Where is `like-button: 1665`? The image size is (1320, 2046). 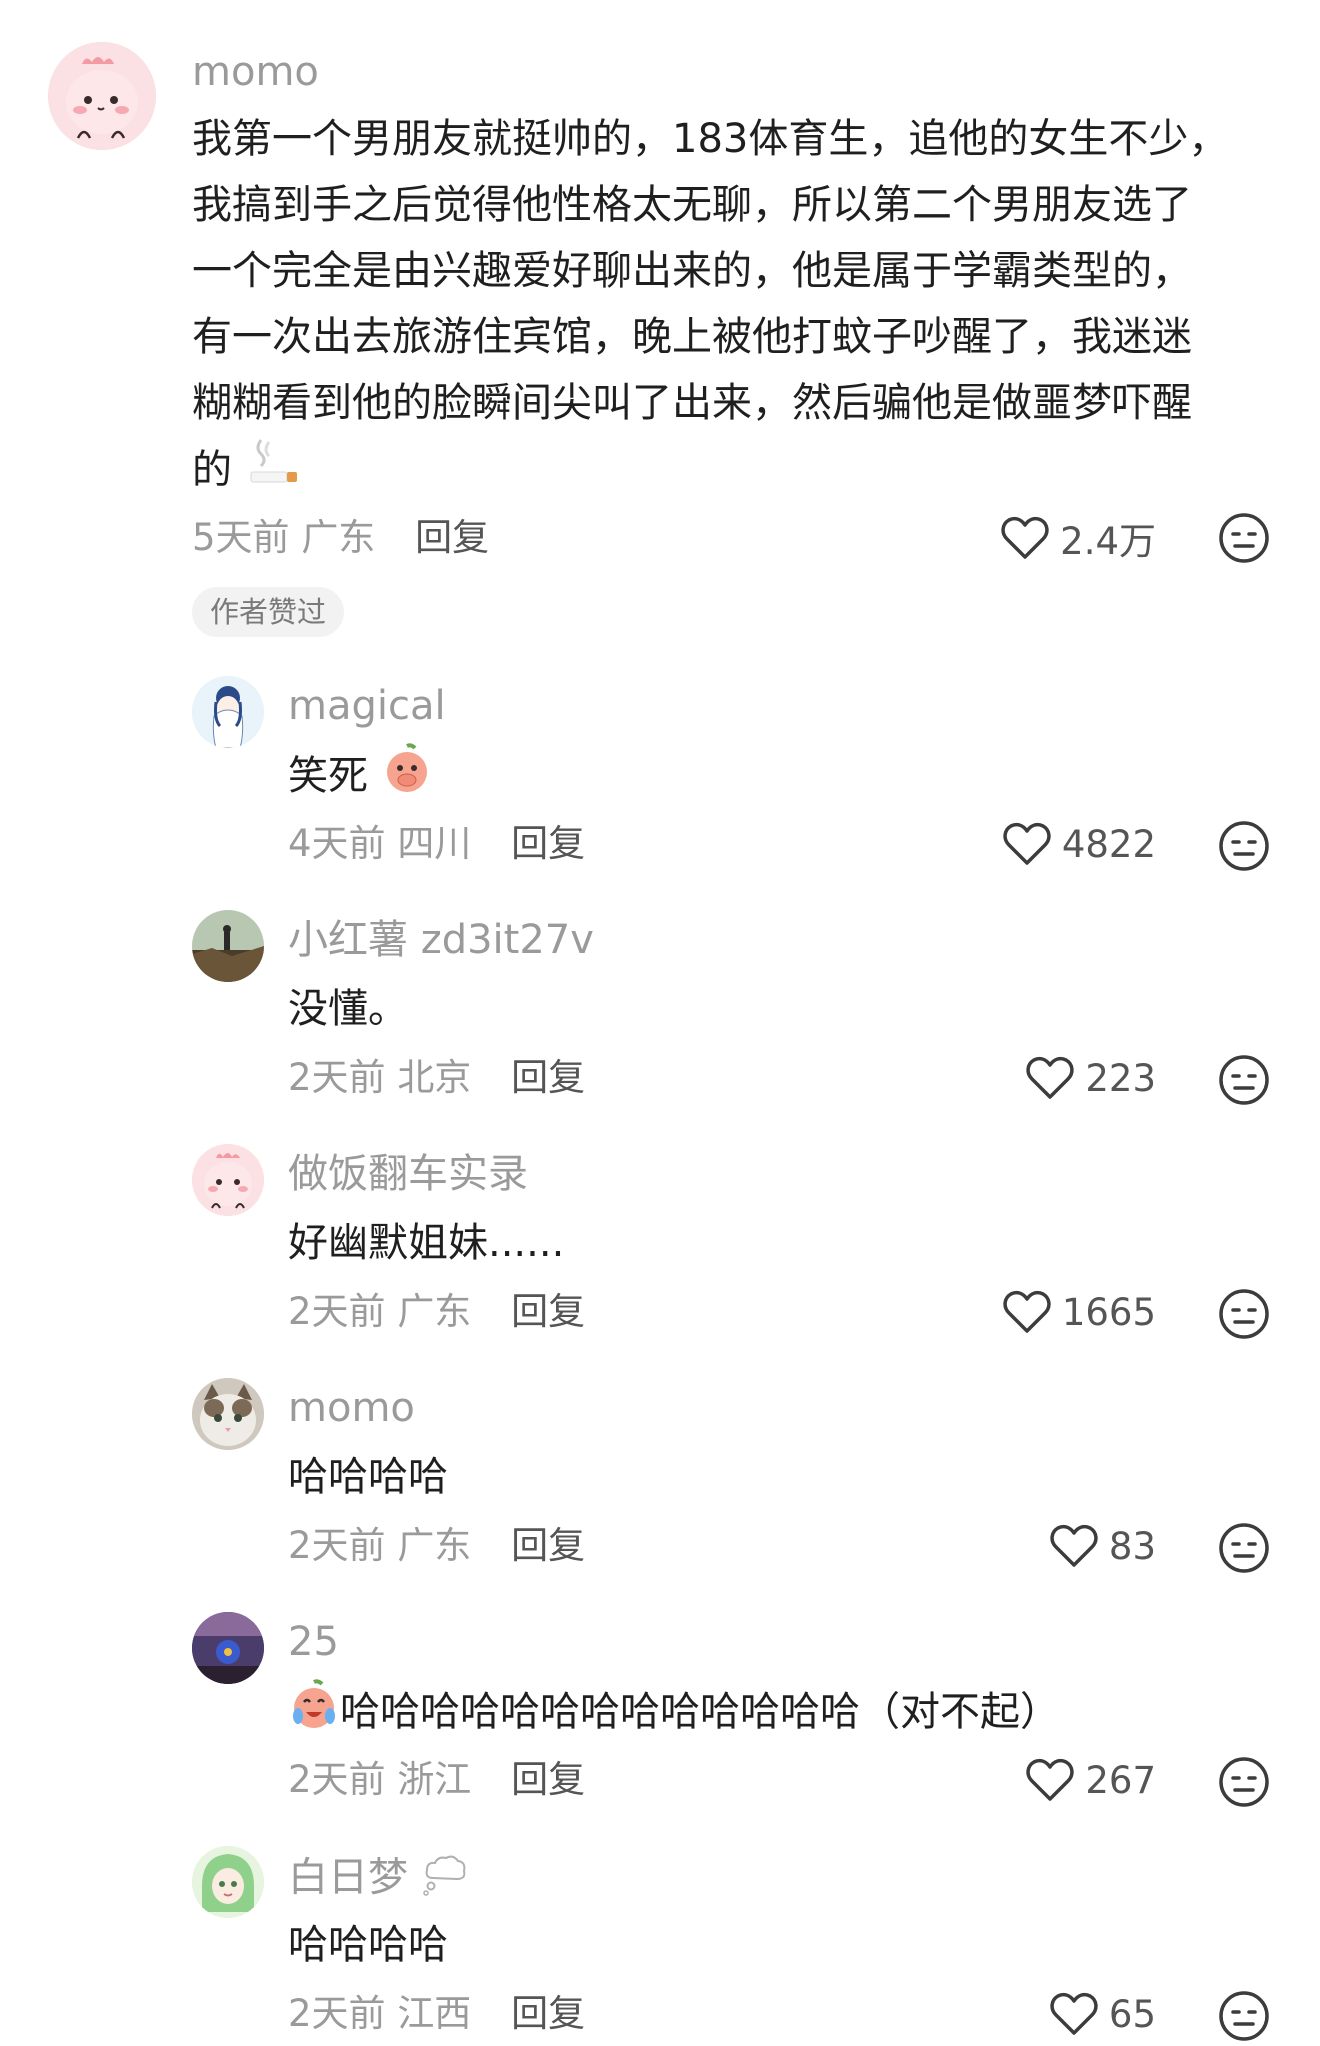
like-button: 1665 is located at coordinates (1079, 1312).